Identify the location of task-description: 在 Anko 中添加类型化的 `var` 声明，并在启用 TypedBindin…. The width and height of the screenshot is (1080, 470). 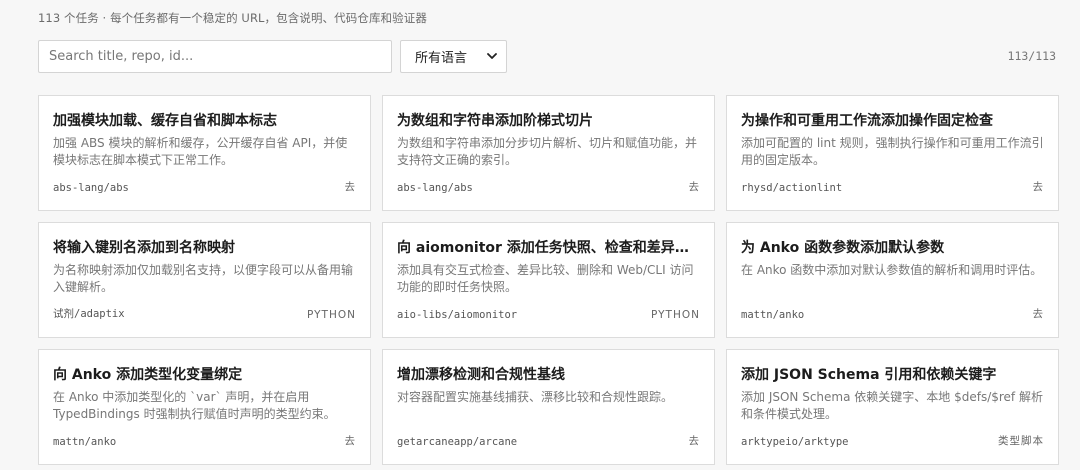
(194, 405).